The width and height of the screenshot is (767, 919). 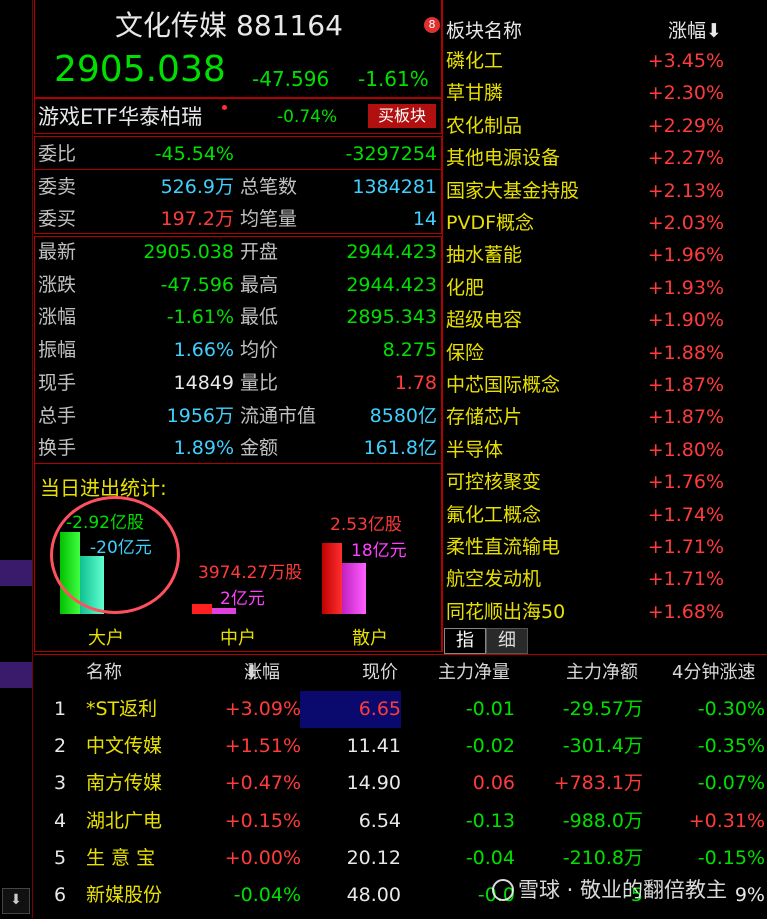 I want to click on cell-netamt: +783.1万, so click(x=598, y=783).